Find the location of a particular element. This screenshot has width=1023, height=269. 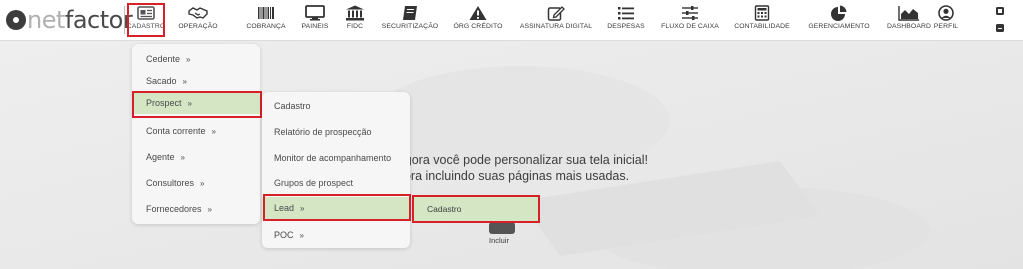

menu-item-label: Consultores is located at coordinates (170, 183).